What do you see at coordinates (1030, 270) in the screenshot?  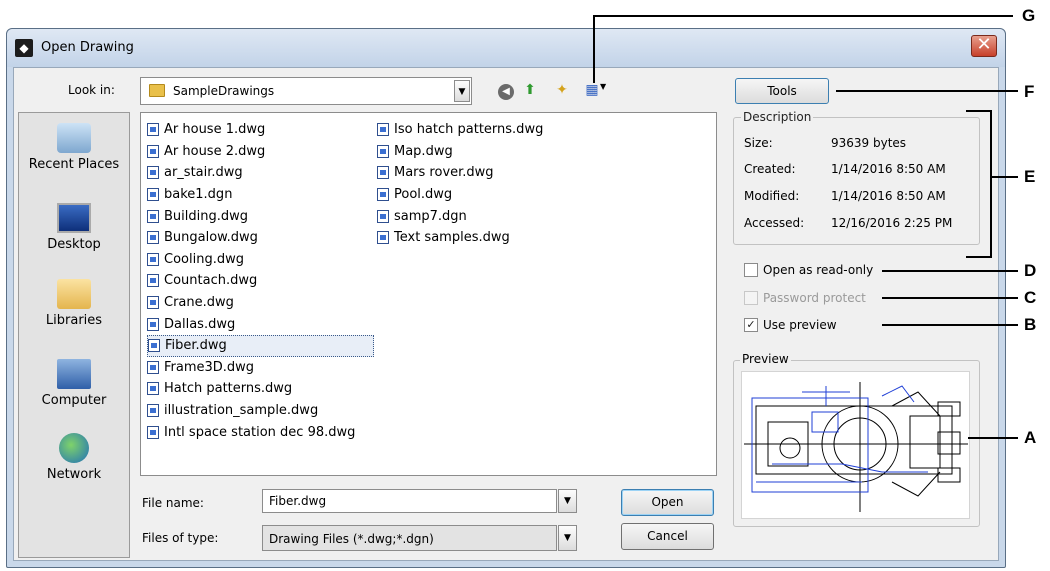 I see `callout-d: D` at bounding box center [1030, 270].